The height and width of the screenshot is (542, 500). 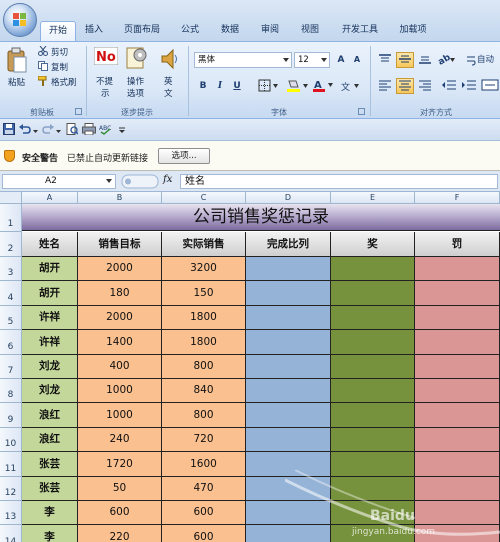 I want to click on action-options-label: 操作, so click(x=135, y=81).